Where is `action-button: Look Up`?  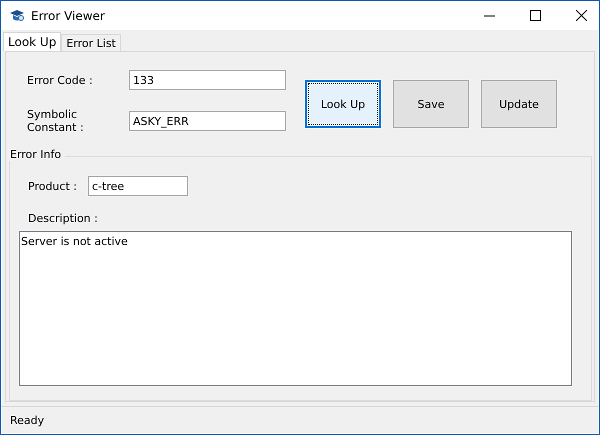
action-button: Look Up is located at coordinates (343, 104).